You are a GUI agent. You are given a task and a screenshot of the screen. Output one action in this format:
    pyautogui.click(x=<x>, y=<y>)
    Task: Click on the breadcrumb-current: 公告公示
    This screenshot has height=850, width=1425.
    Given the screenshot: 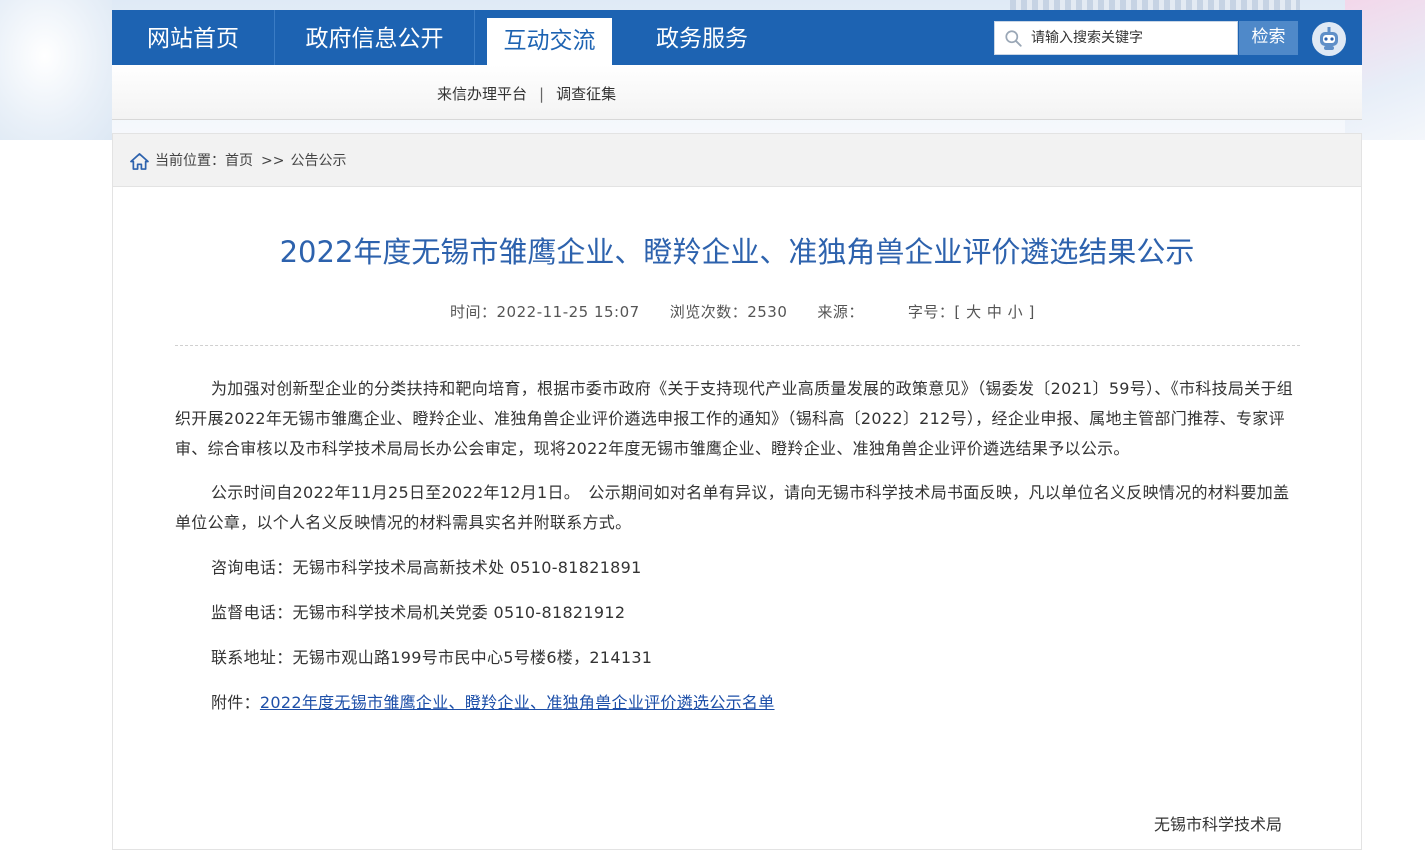 What is the action you would take?
    pyautogui.click(x=318, y=161)
    